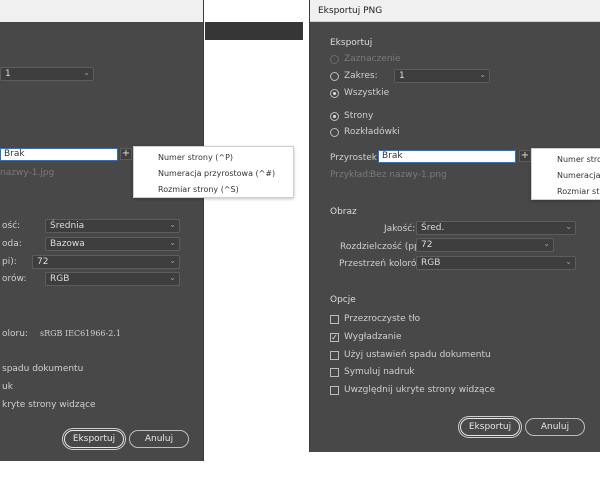  What do you see at coordinates (67, 244) in the screenshot?
I see `left-method-value: Bazowa` at bounding box center [67, 244].